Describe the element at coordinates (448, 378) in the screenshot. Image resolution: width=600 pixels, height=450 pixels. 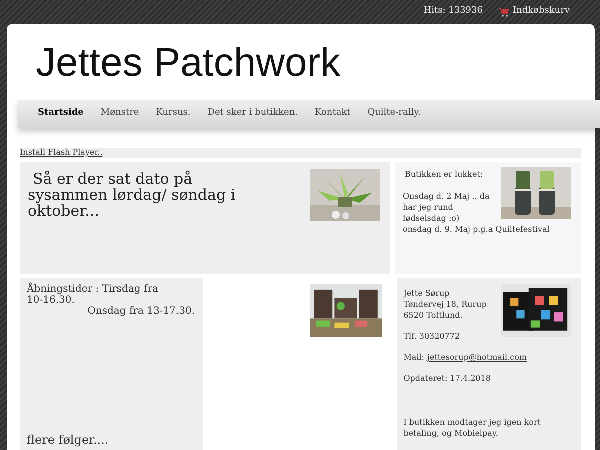
I see `updated-text: Opdateret: 17.4.2018` at that location.